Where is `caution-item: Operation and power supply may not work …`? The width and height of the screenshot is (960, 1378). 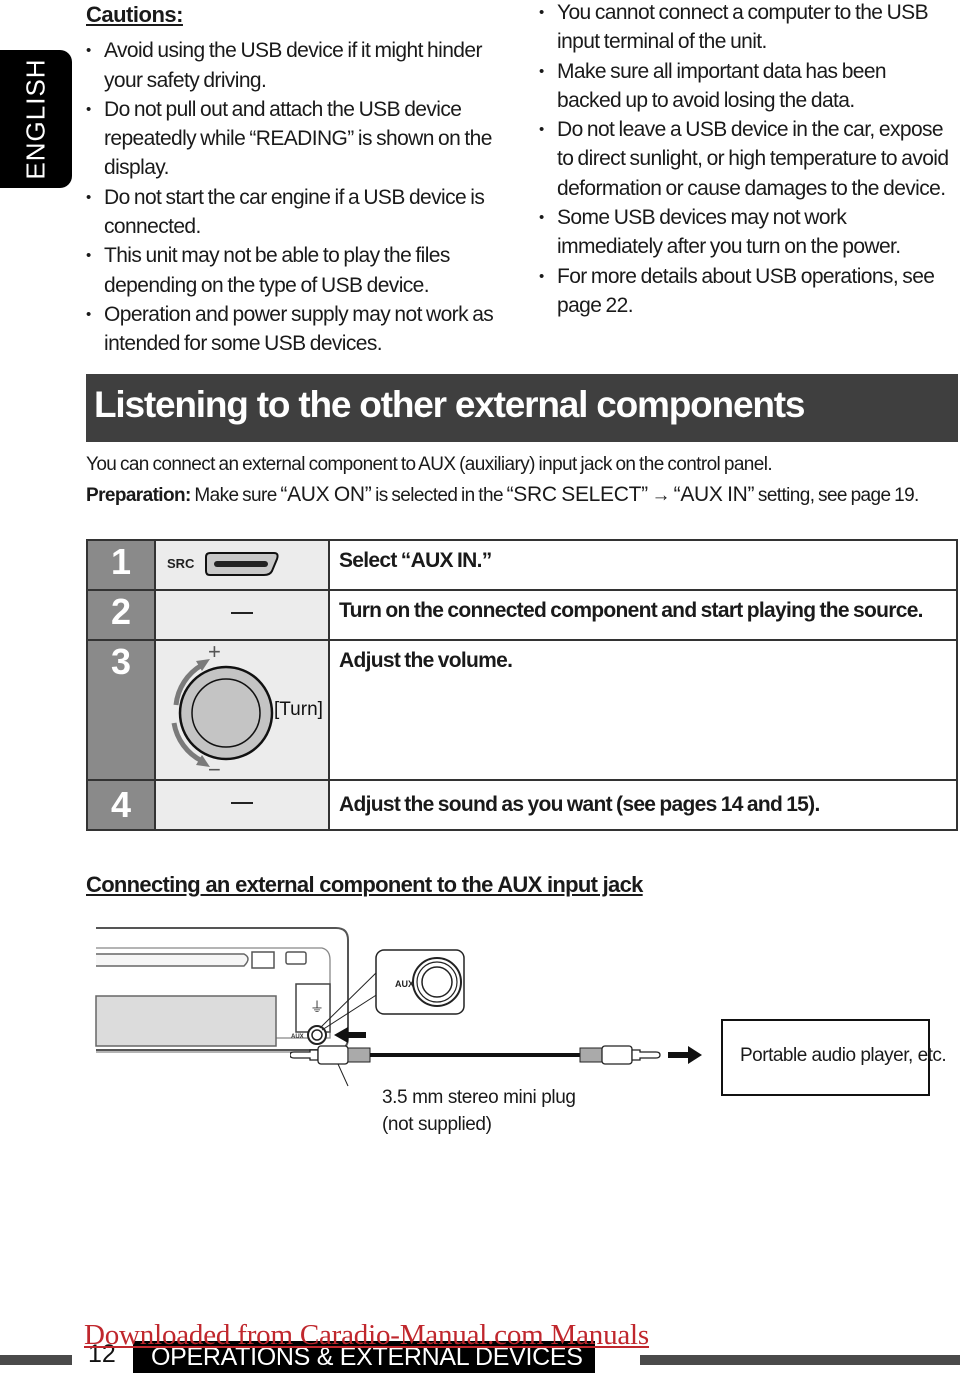 caution-item: Operation and power supply may not work … is located at coordinates (296, 329).